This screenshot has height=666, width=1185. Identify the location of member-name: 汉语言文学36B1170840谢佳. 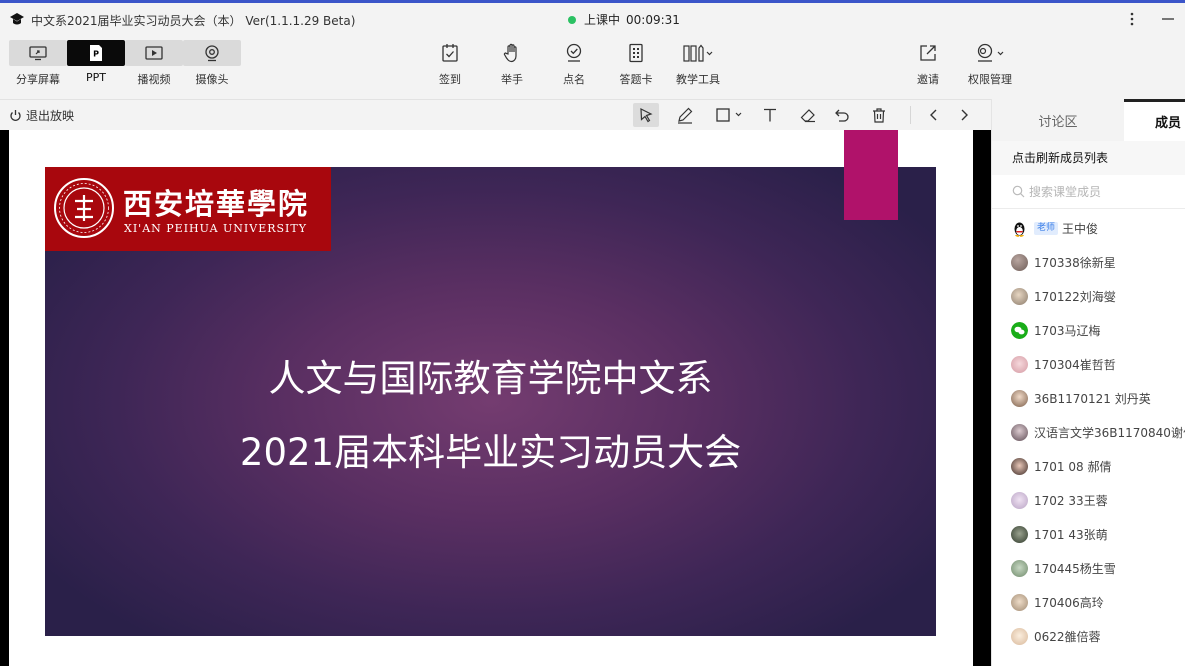
(1109, 432).